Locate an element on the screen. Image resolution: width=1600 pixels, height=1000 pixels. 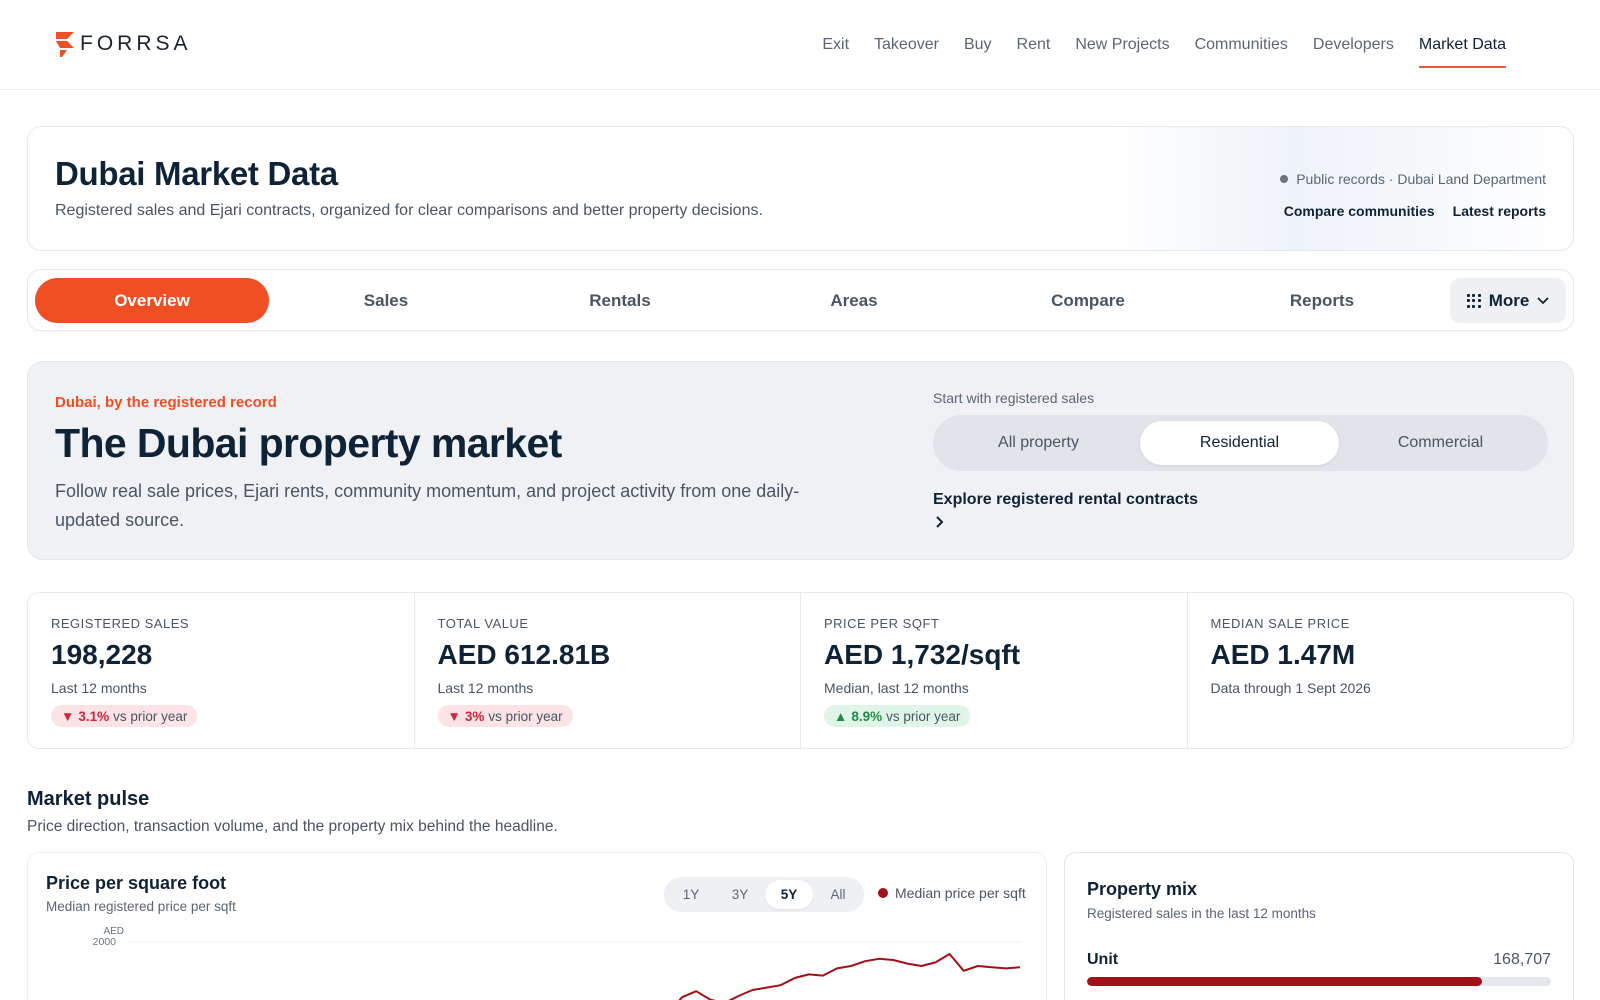
stat-label: Median sale price is located at coordinates (1280, 623).